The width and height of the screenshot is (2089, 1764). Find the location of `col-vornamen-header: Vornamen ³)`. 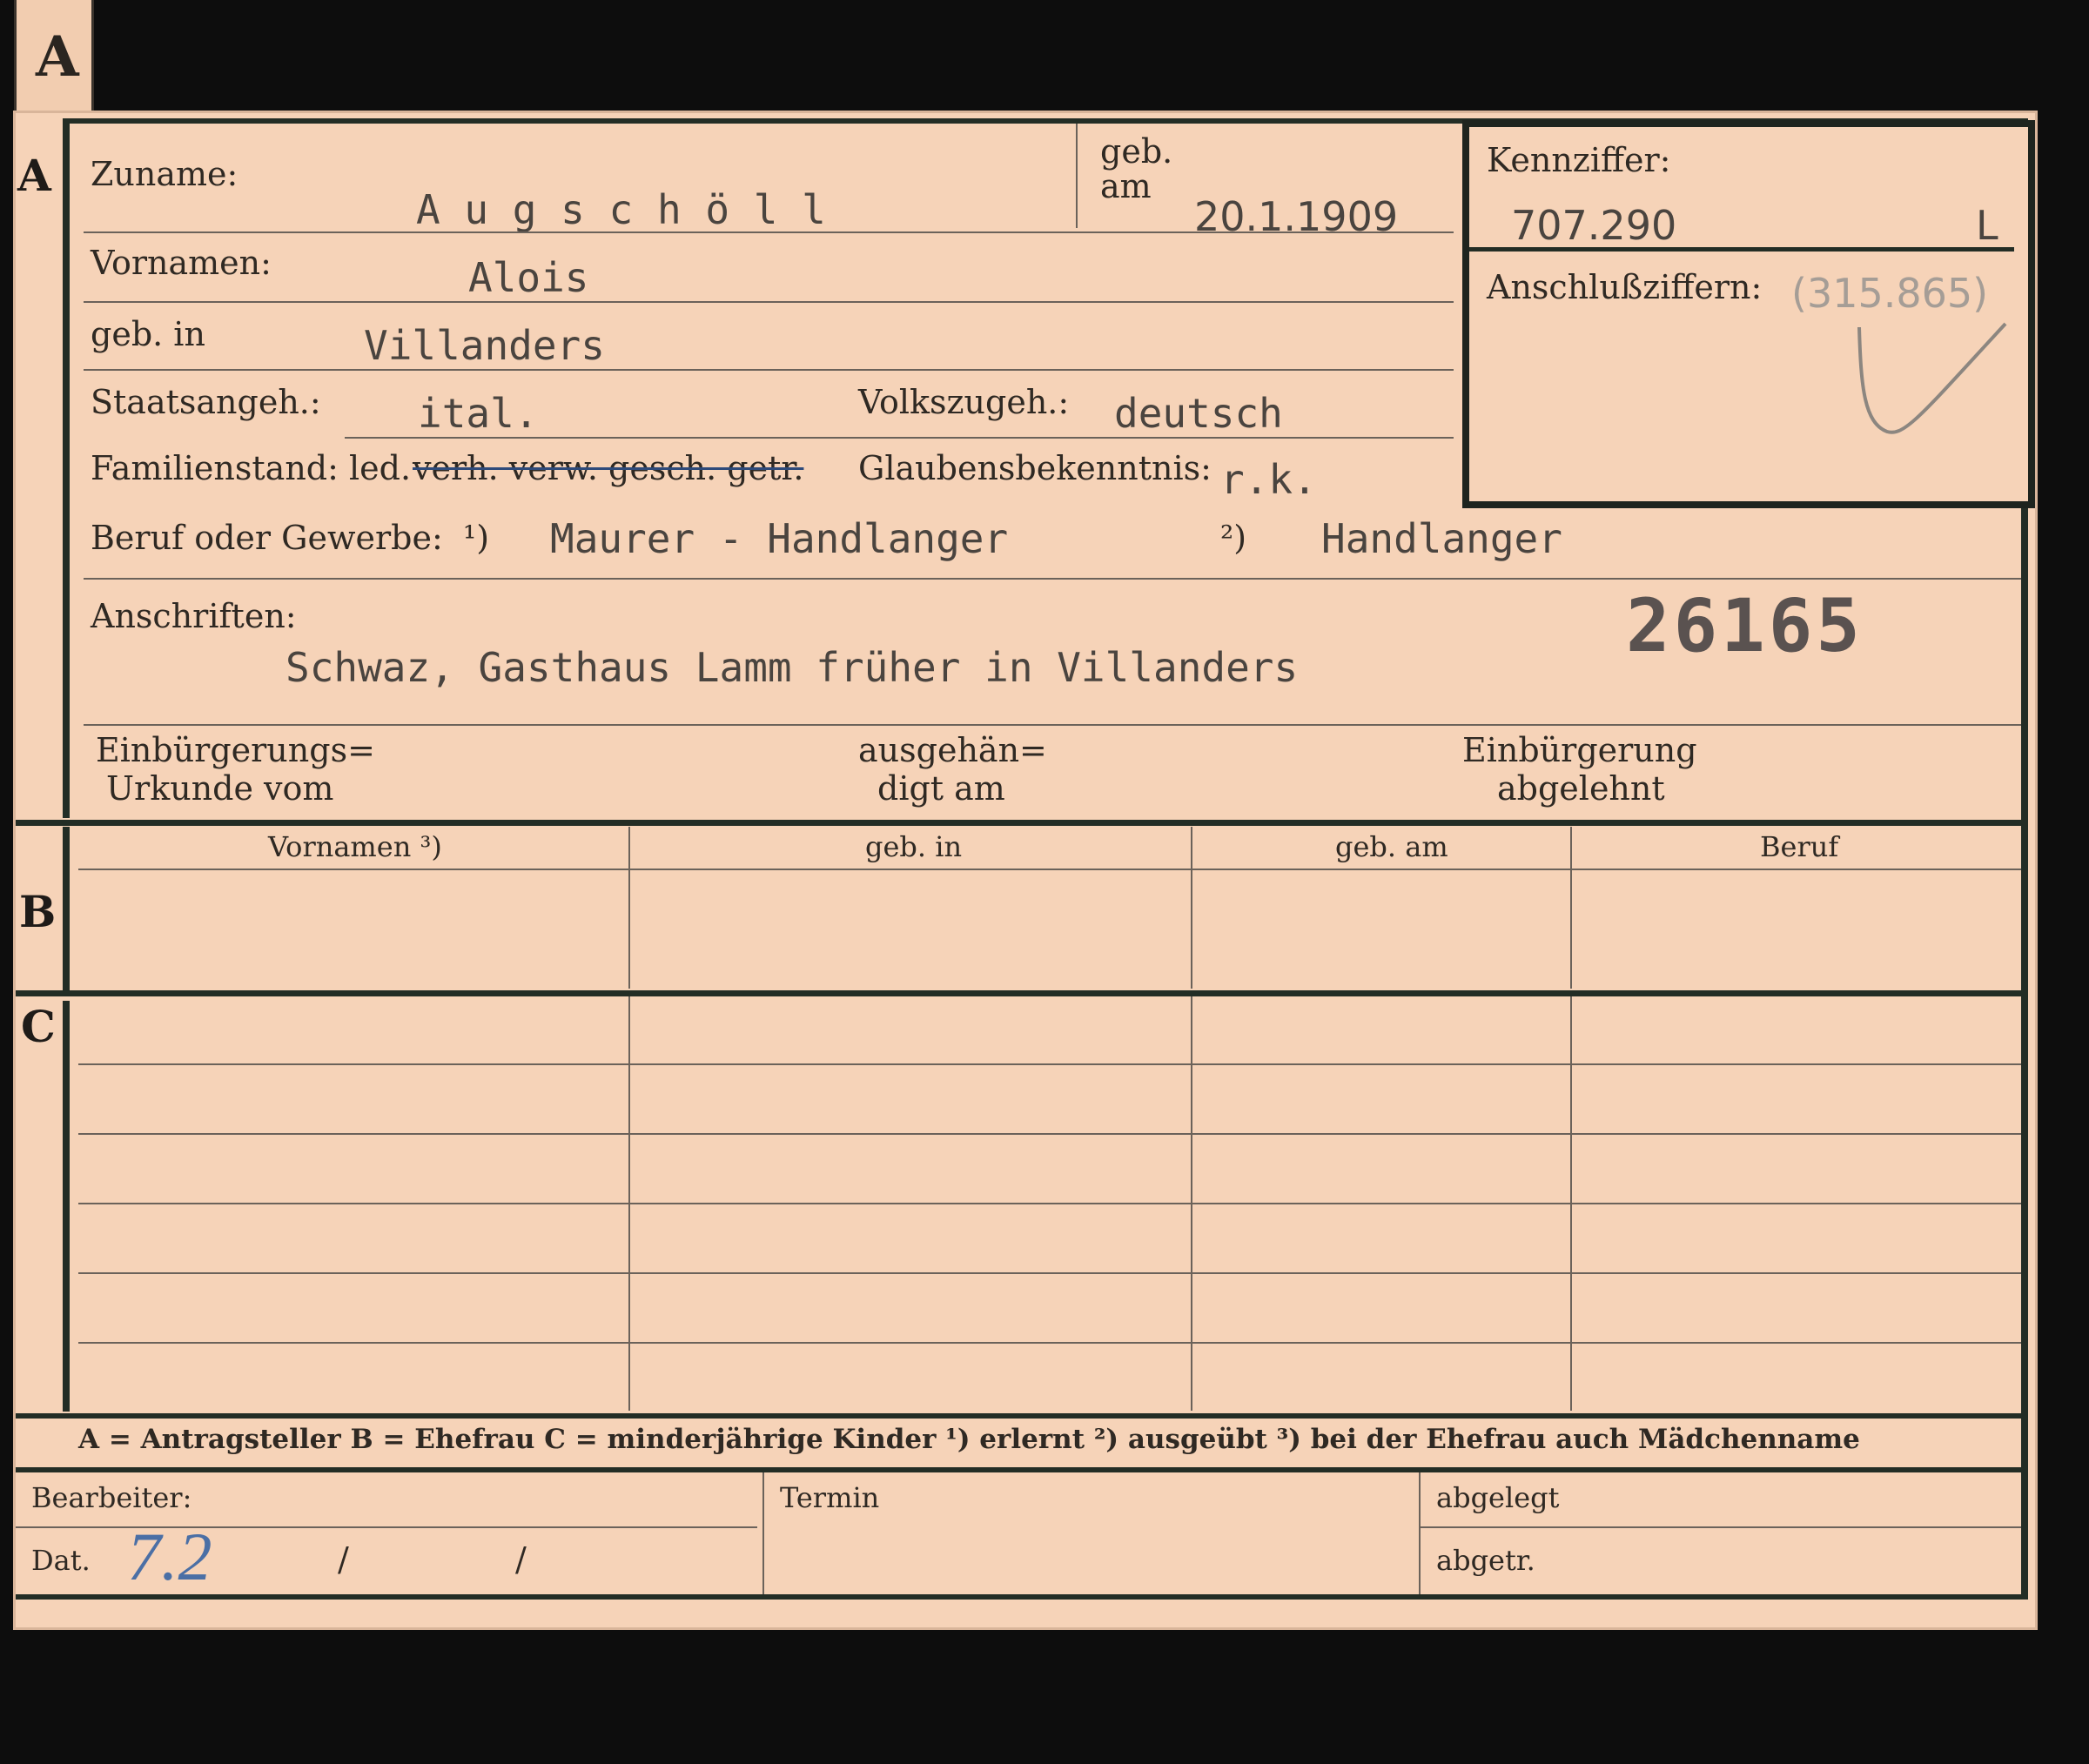

col-vornamen-header: Vornamen ³) is located at coordinates (355, 846).